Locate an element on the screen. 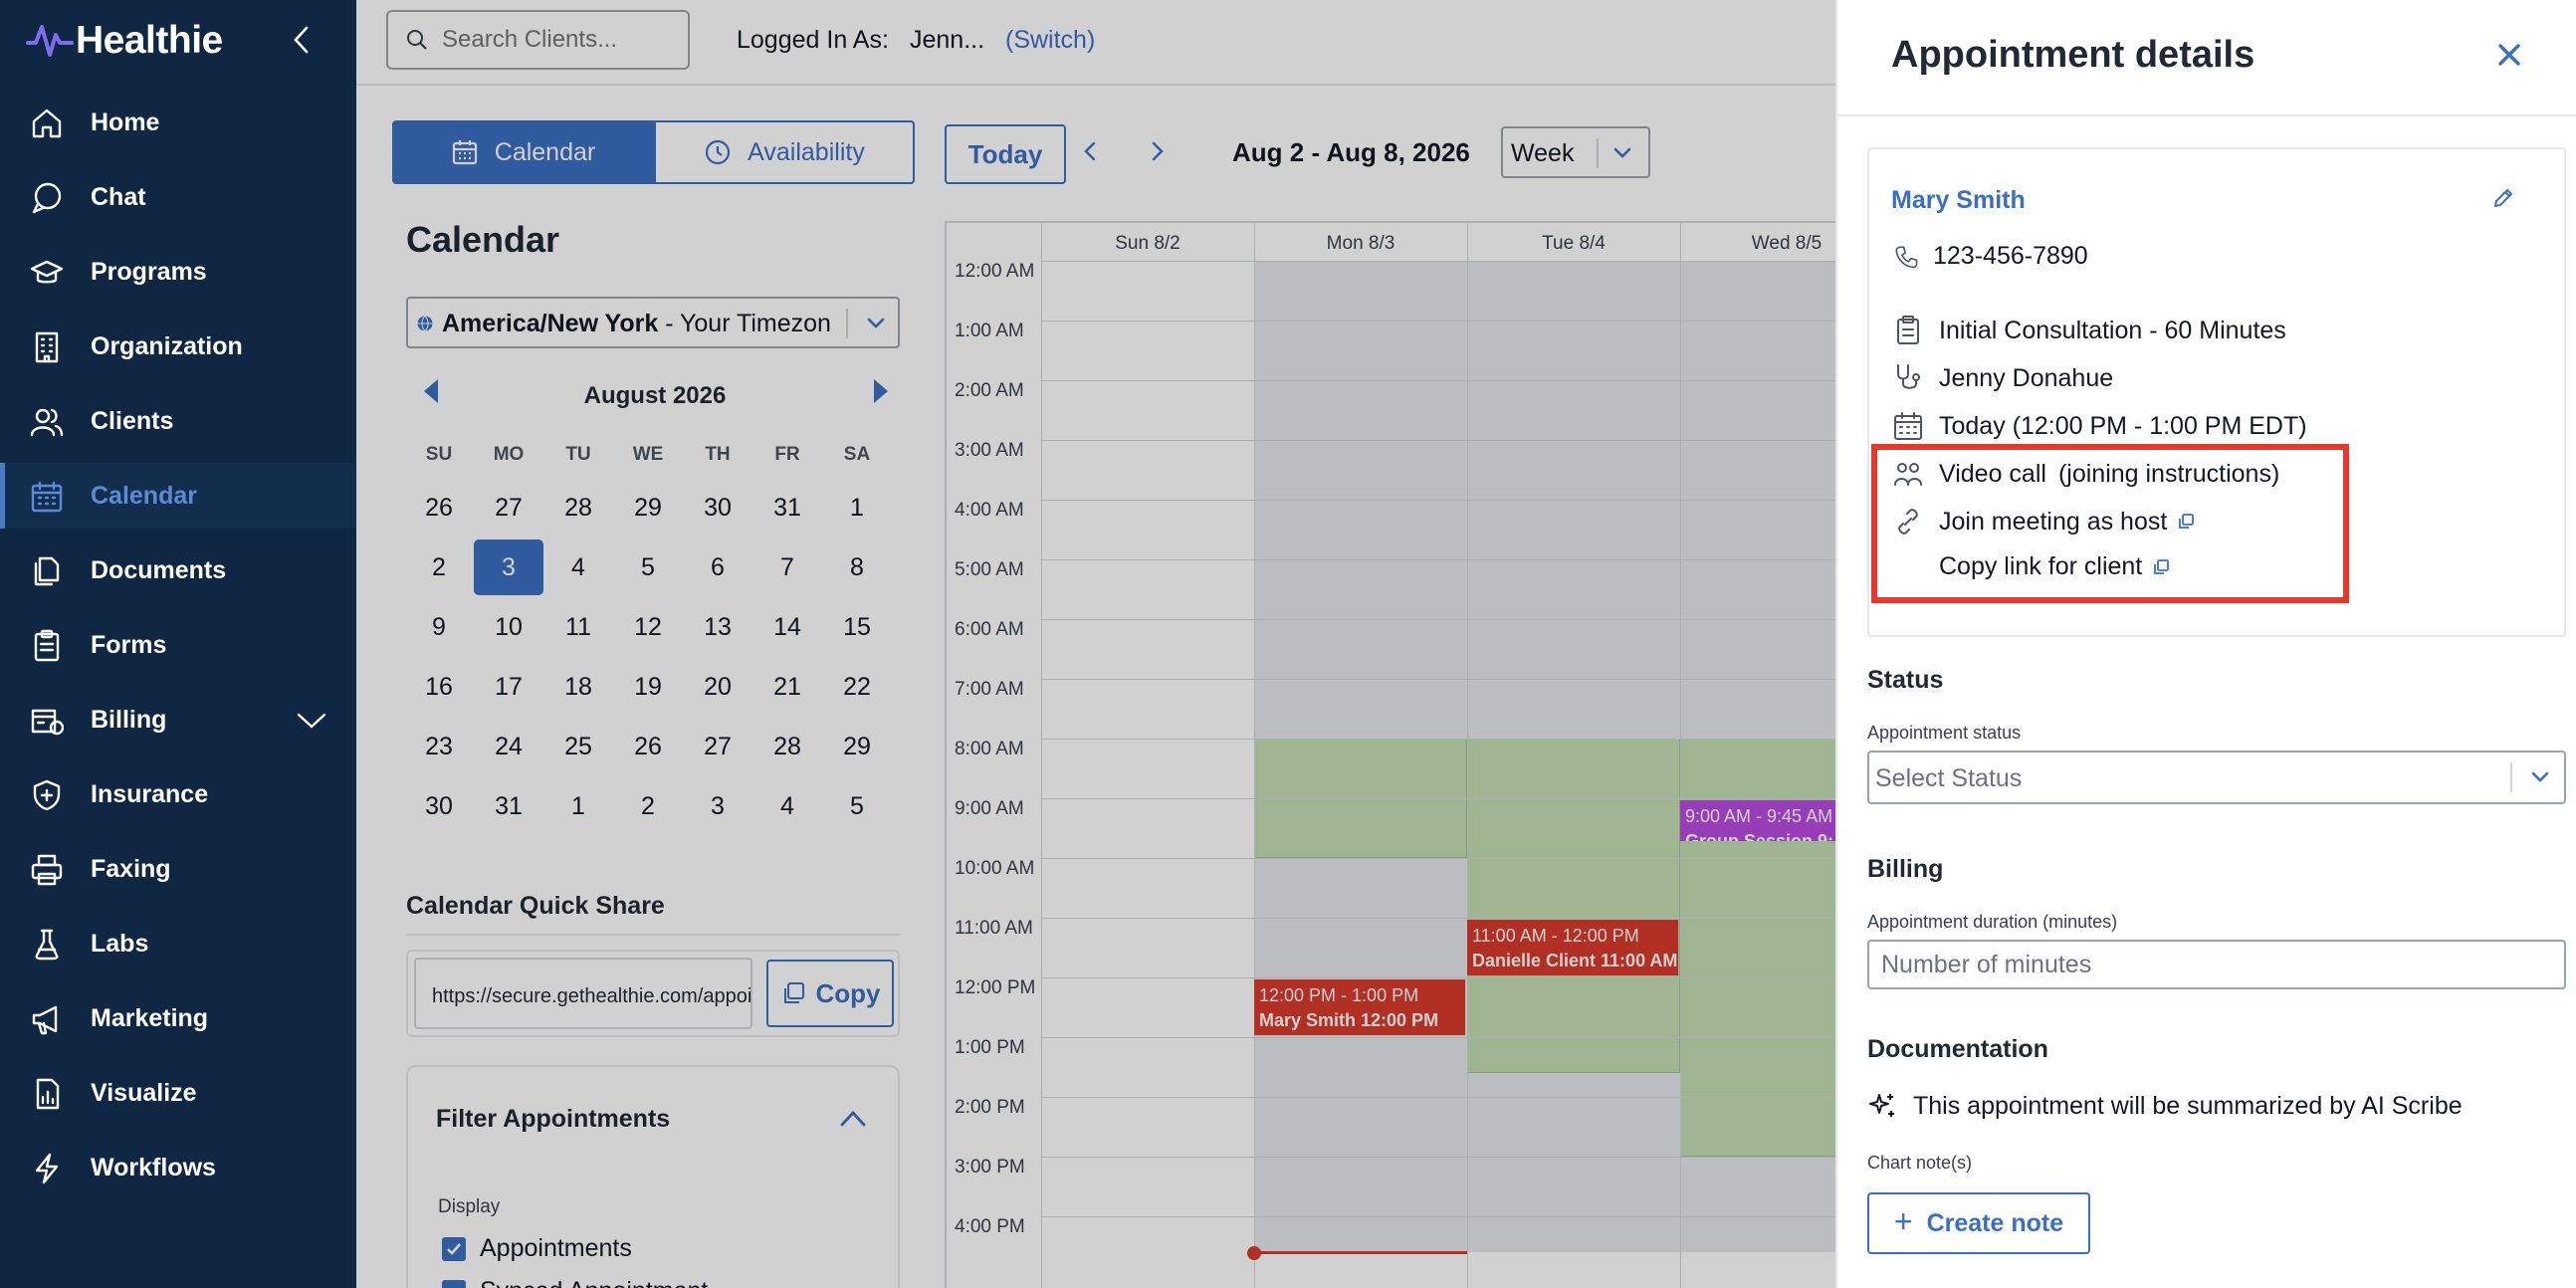  edit-icon is located at coordinates (2503, 198).